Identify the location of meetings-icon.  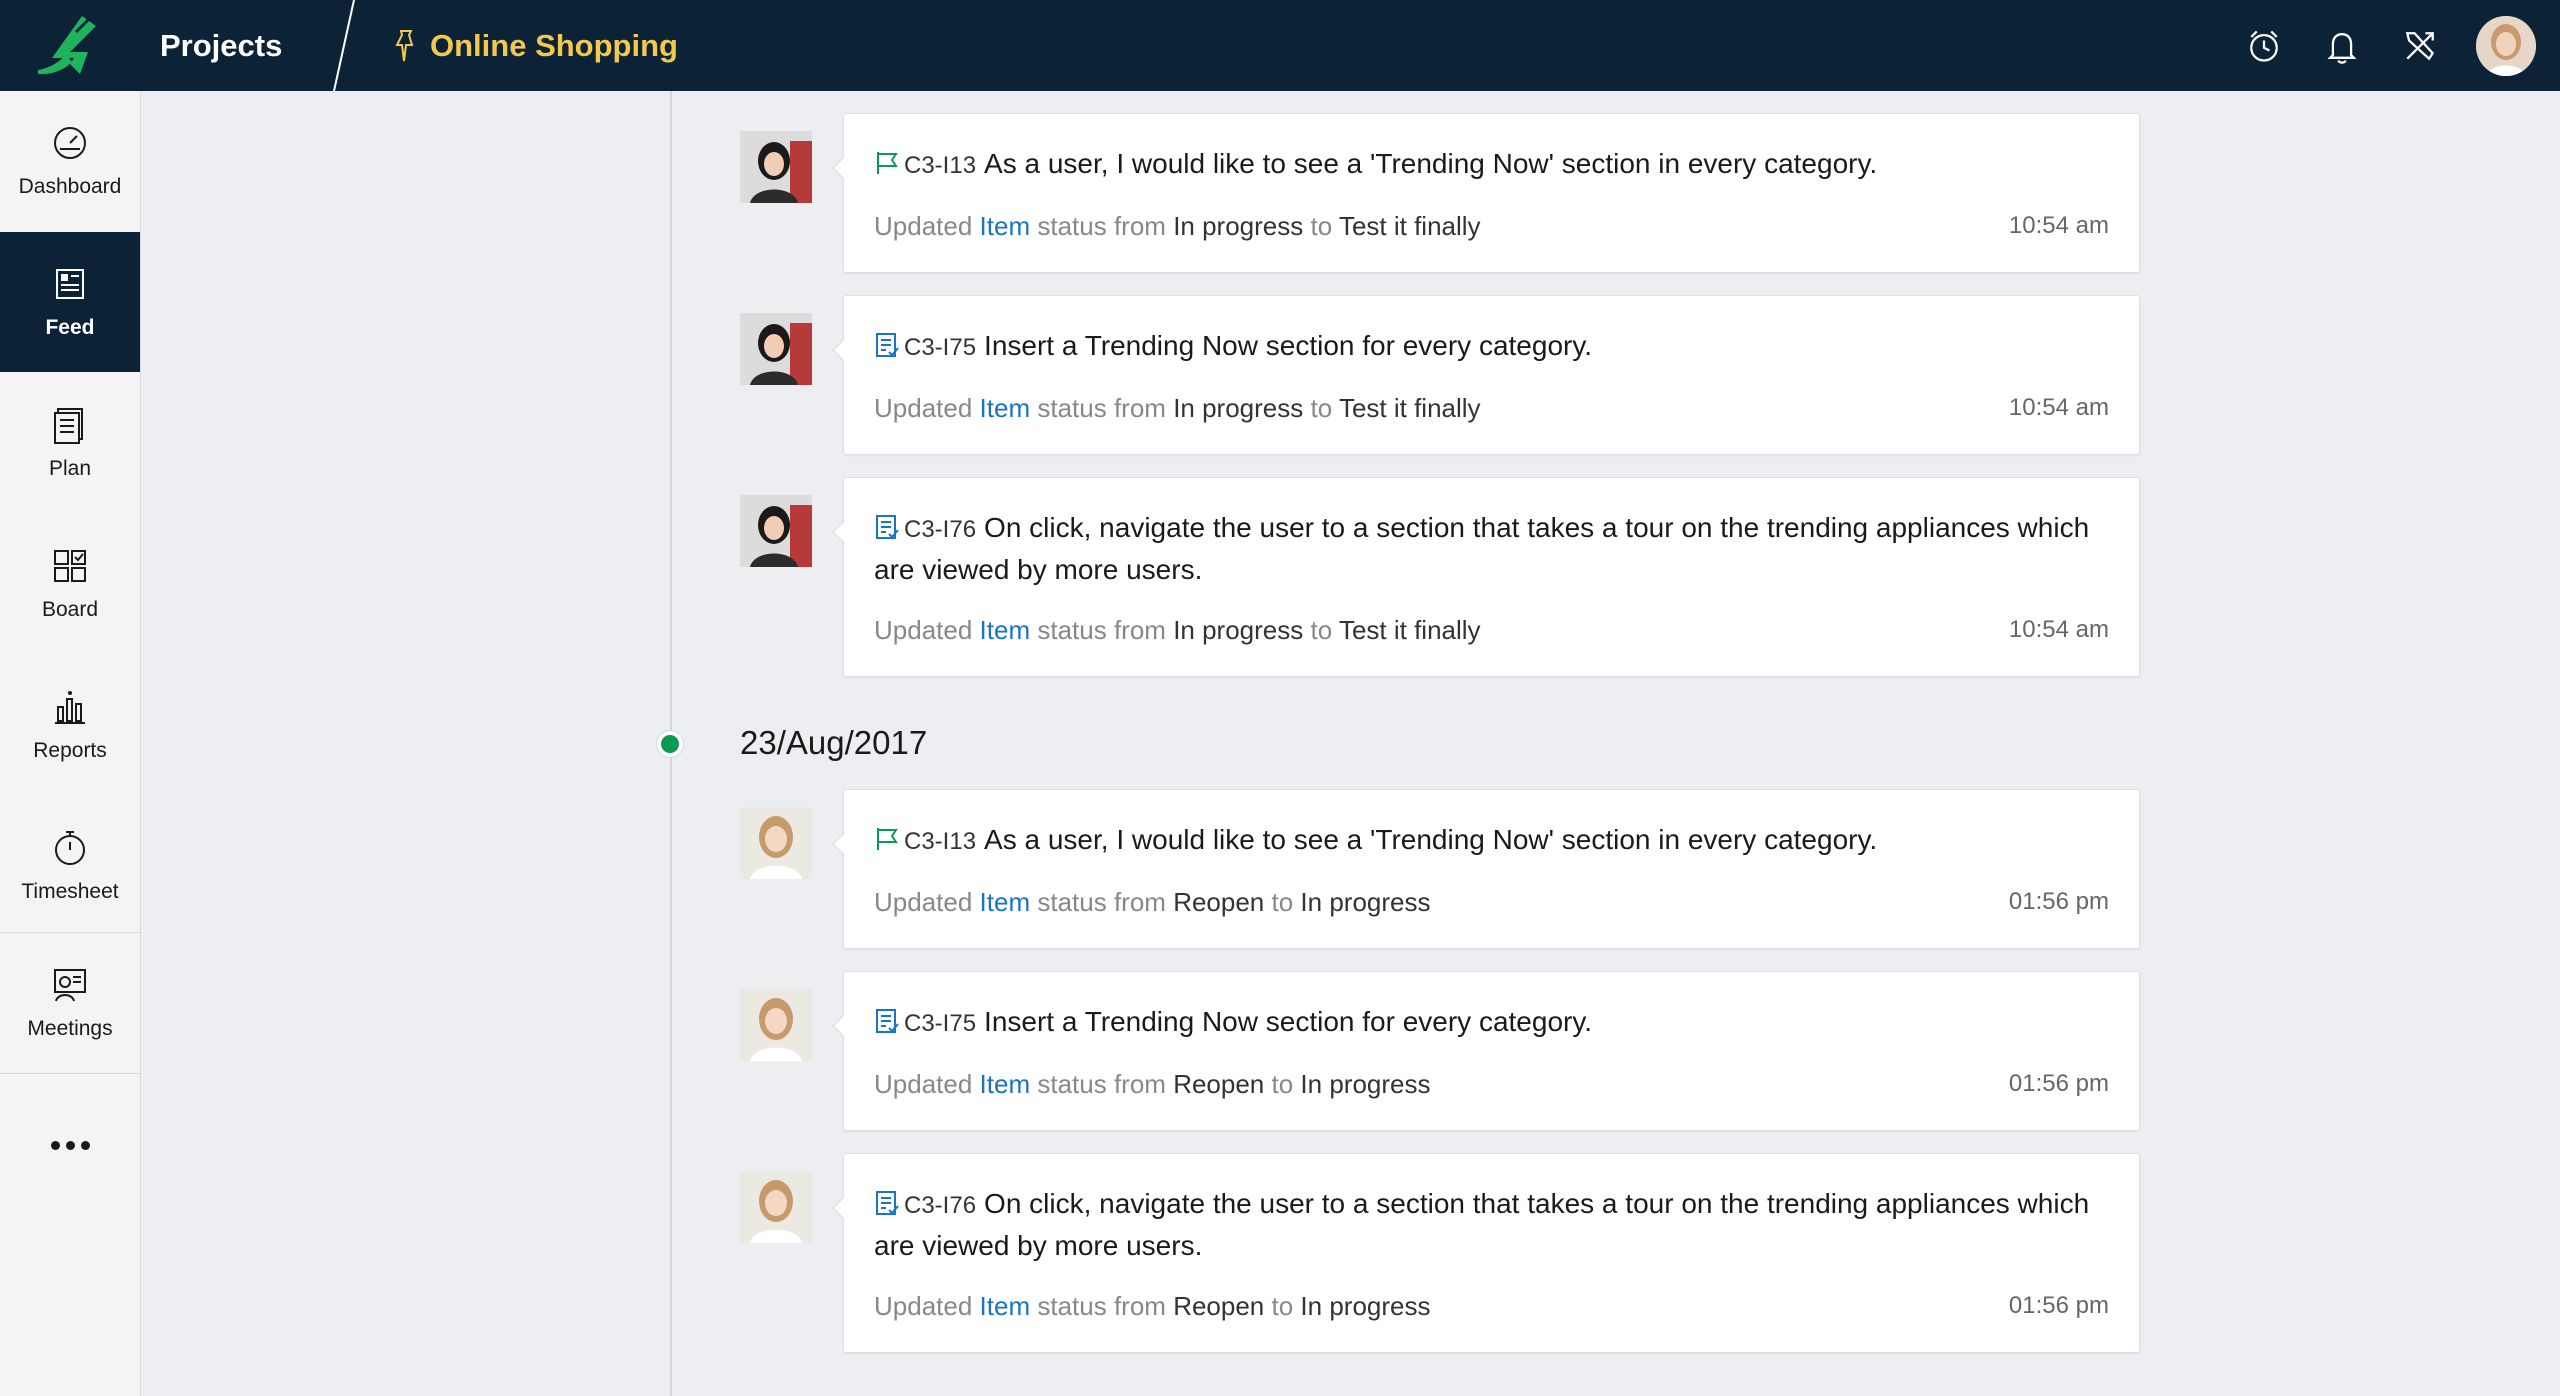
(70, 985).